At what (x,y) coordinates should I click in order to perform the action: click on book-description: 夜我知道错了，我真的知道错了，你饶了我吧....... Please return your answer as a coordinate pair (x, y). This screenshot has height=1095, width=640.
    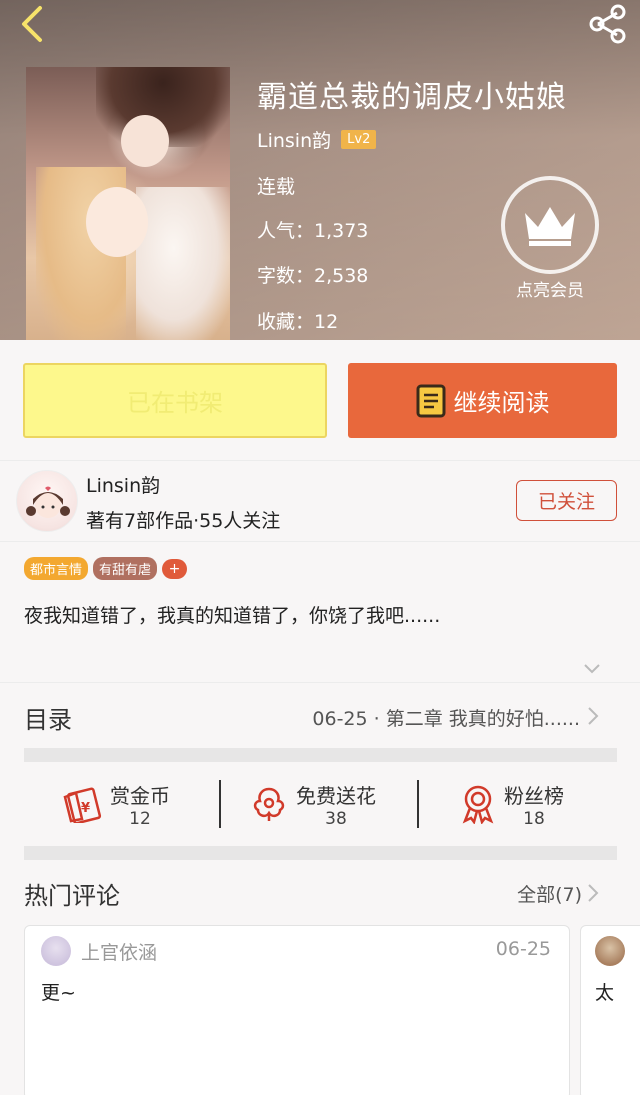
    Looking at the image, I should click on (232, 616).